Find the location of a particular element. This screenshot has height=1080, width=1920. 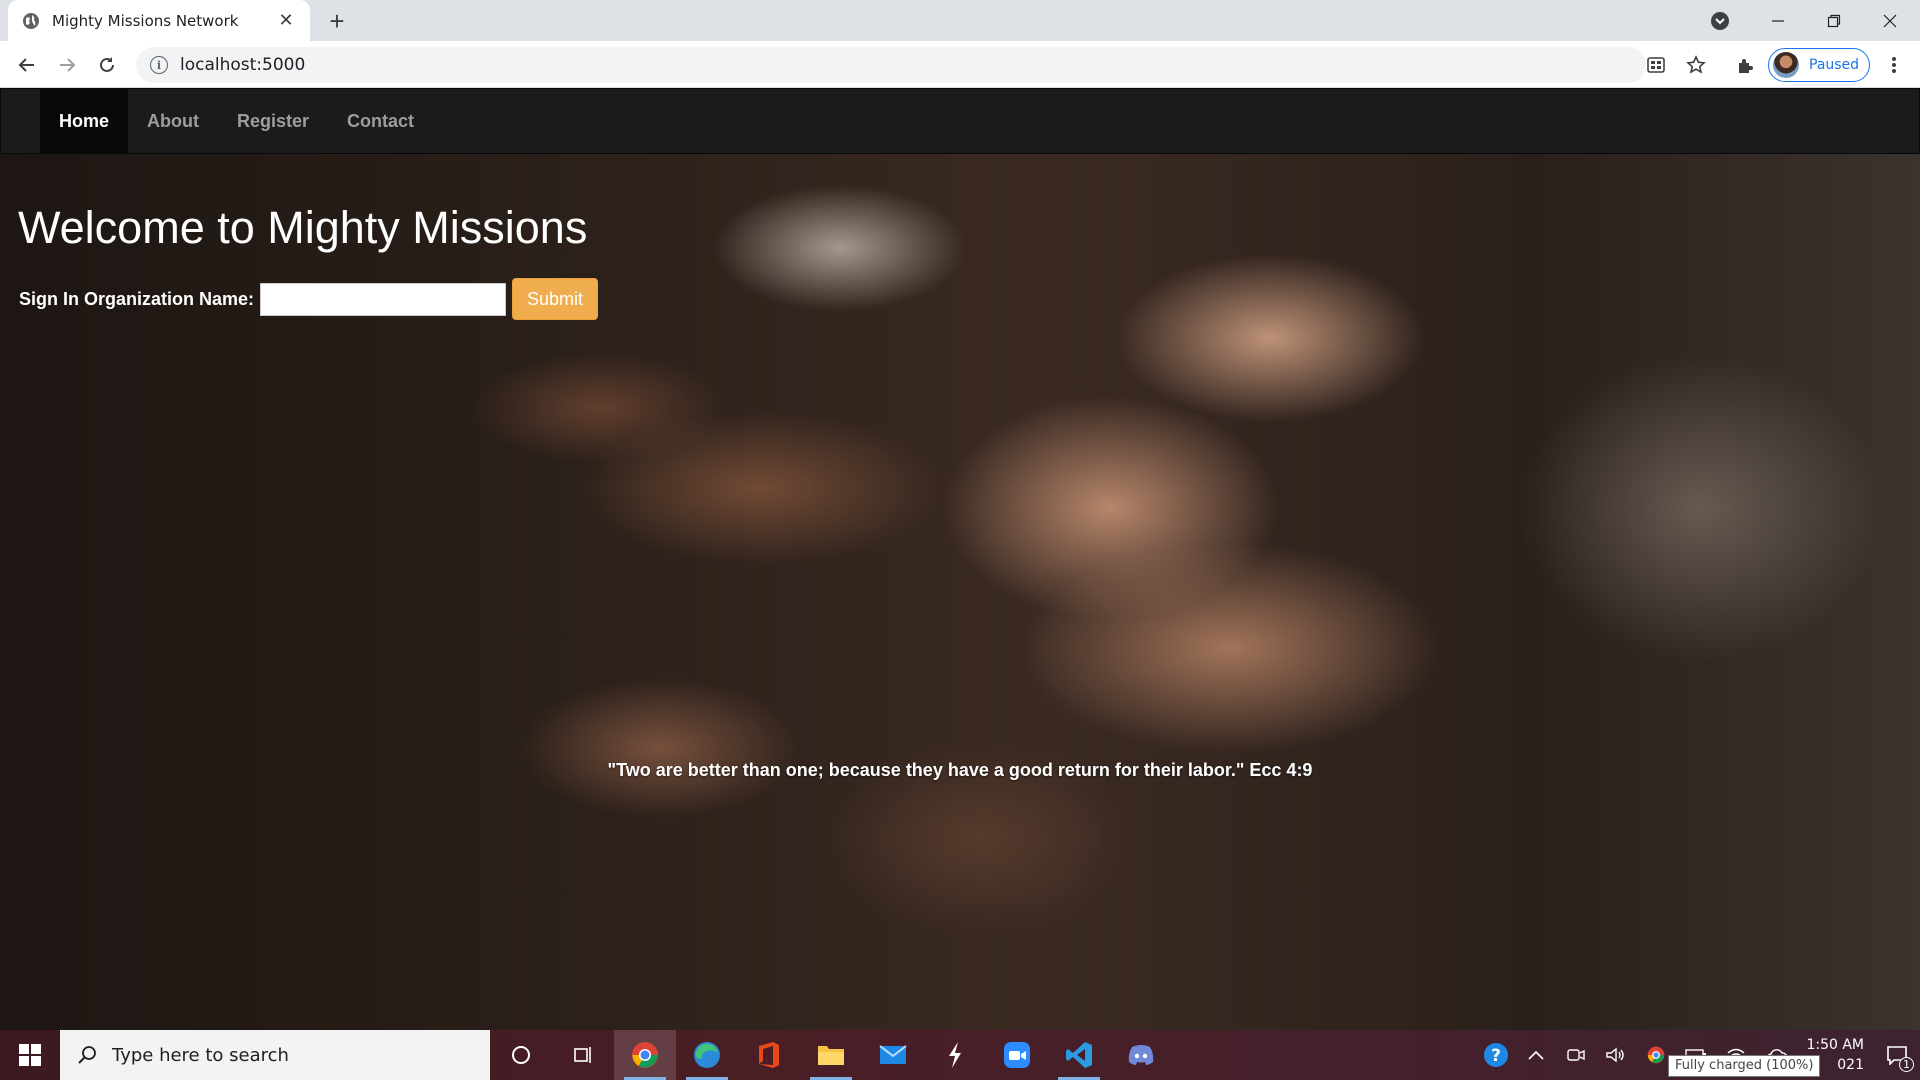

lightning-app-icon is located at coordinates (955, 1055).